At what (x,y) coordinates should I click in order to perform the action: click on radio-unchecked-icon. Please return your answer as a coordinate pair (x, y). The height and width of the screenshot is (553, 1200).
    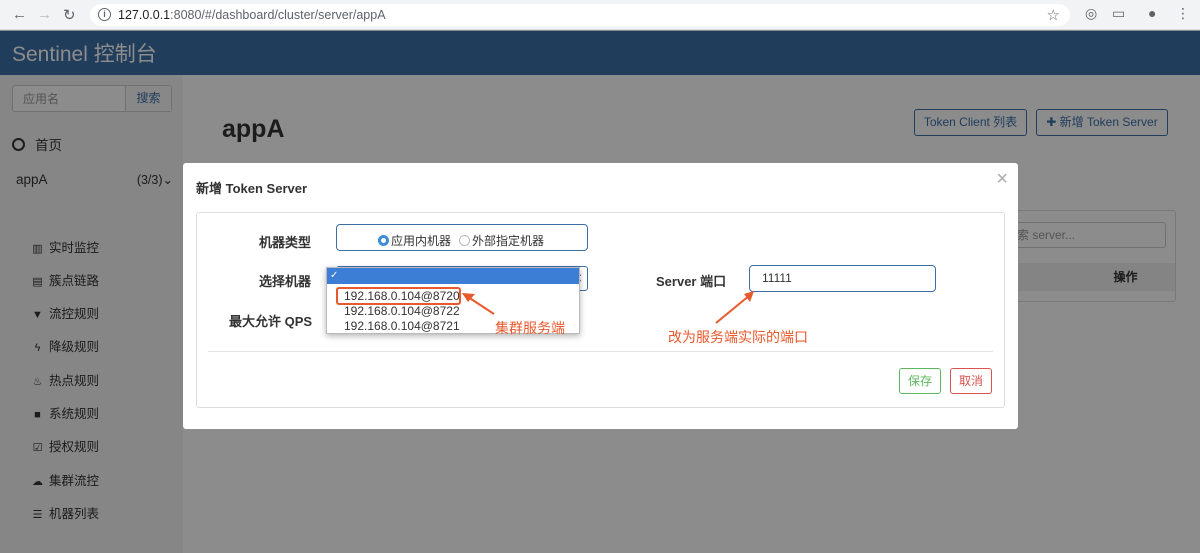
    Looking at the image, I should click on (464, 240).